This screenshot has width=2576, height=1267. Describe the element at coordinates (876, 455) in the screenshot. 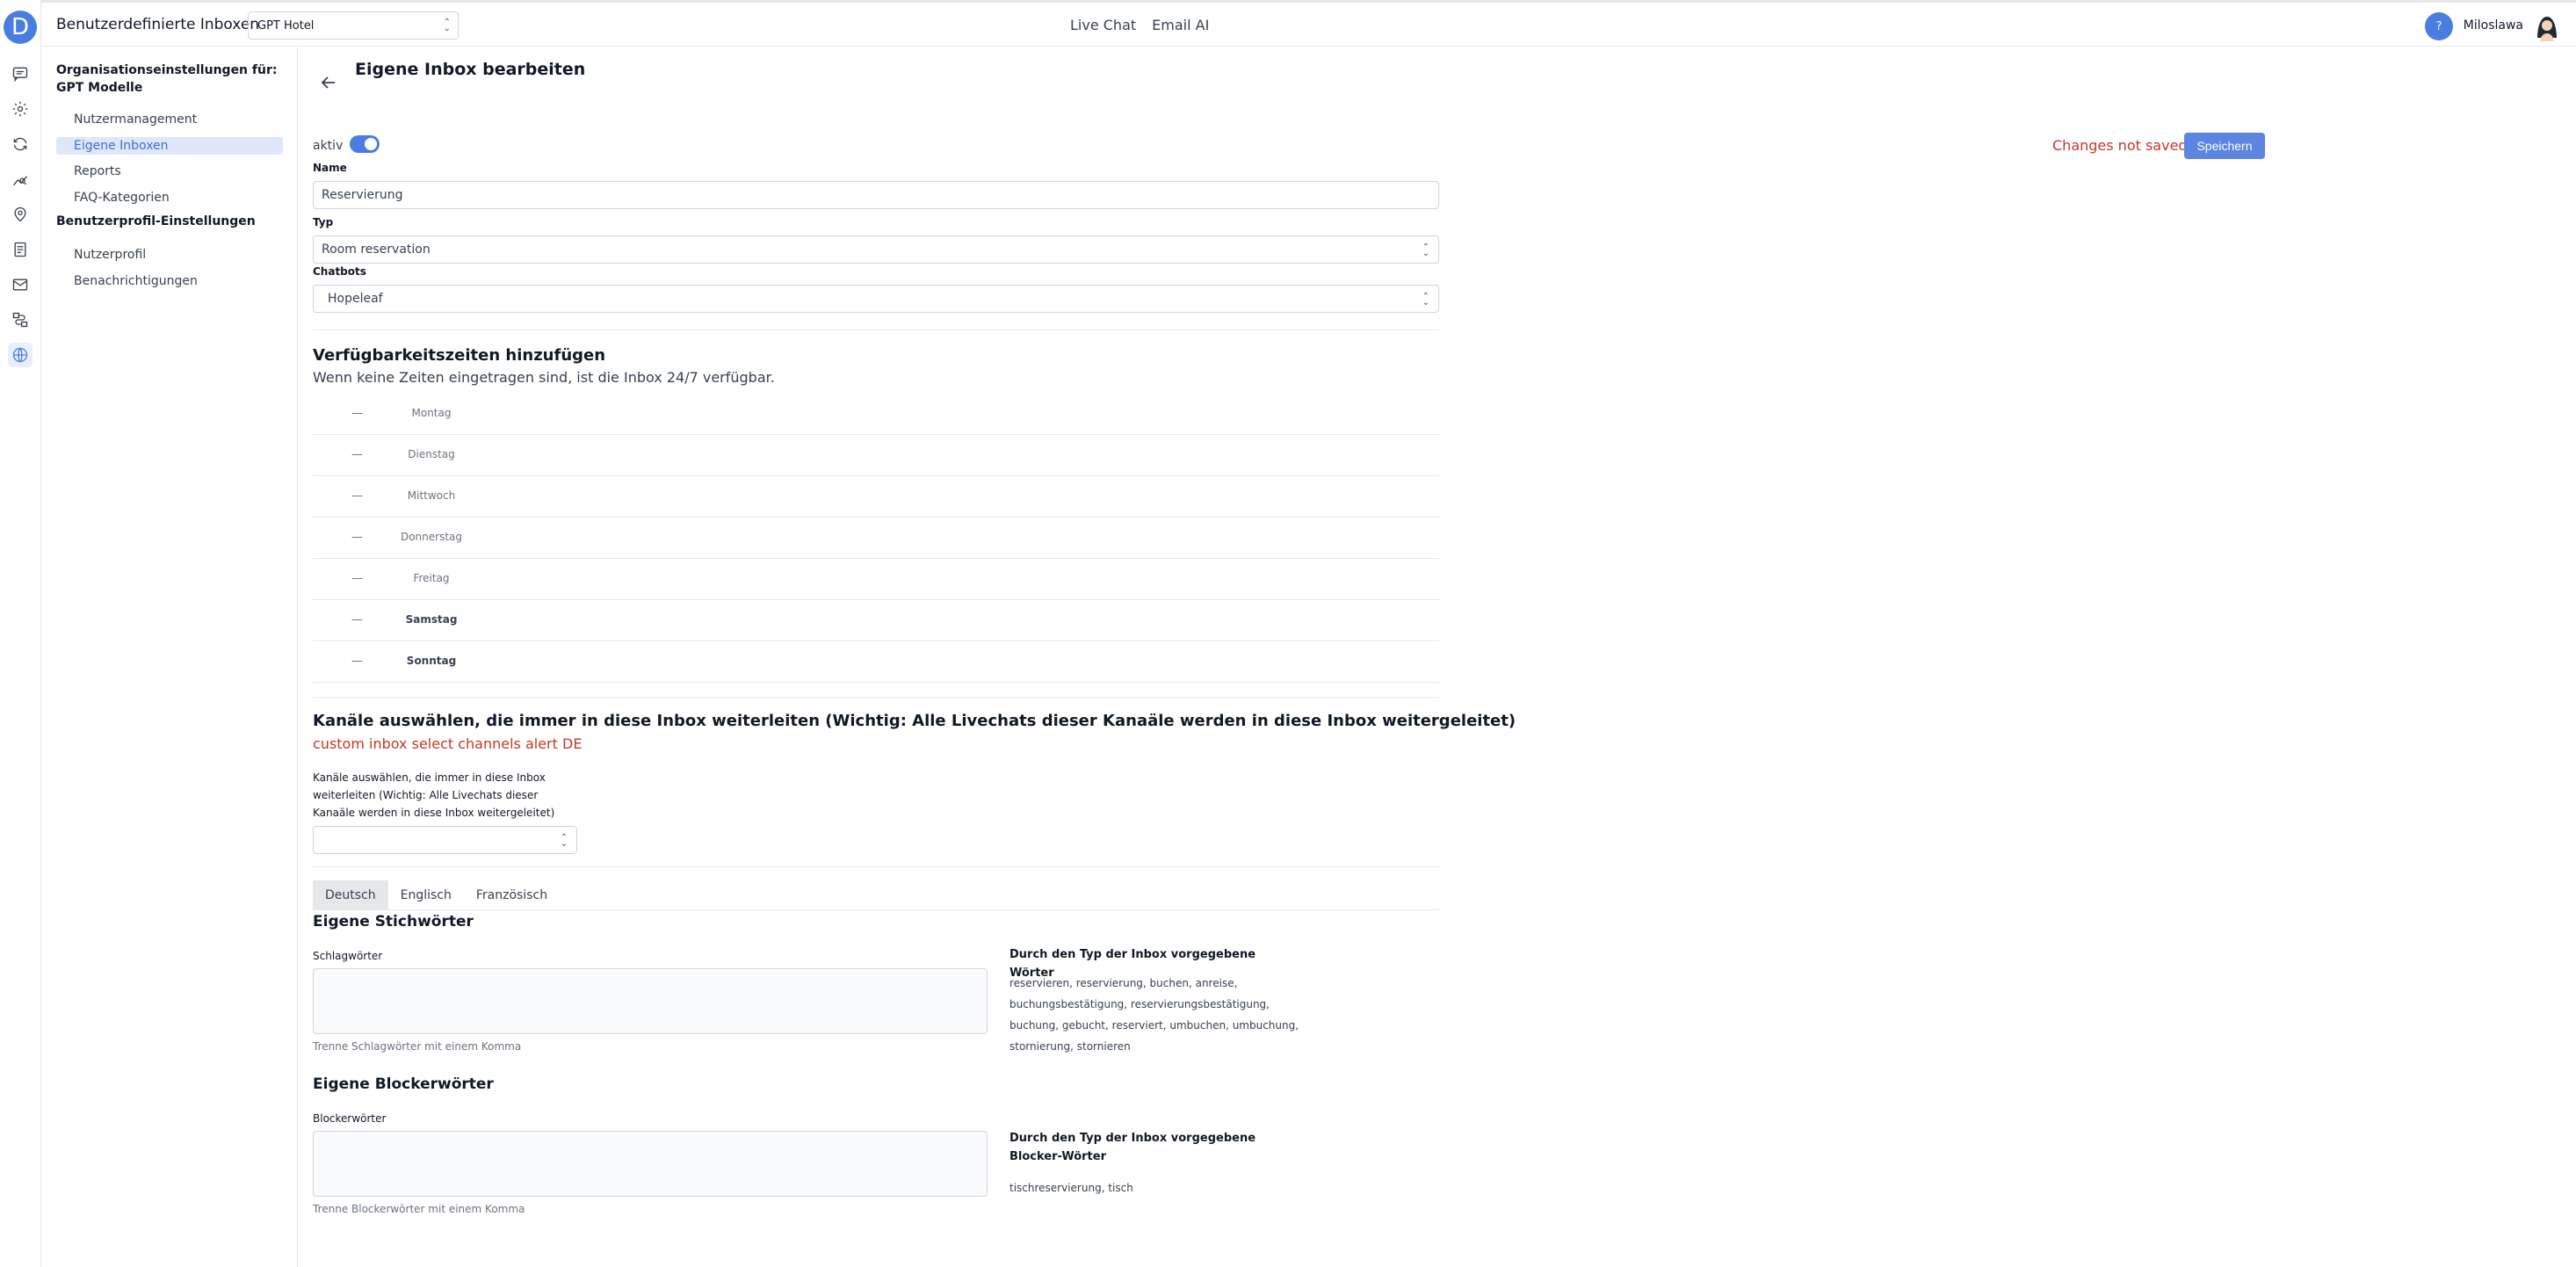

I see `day-row-dienstag: — Dienstag` at that location.